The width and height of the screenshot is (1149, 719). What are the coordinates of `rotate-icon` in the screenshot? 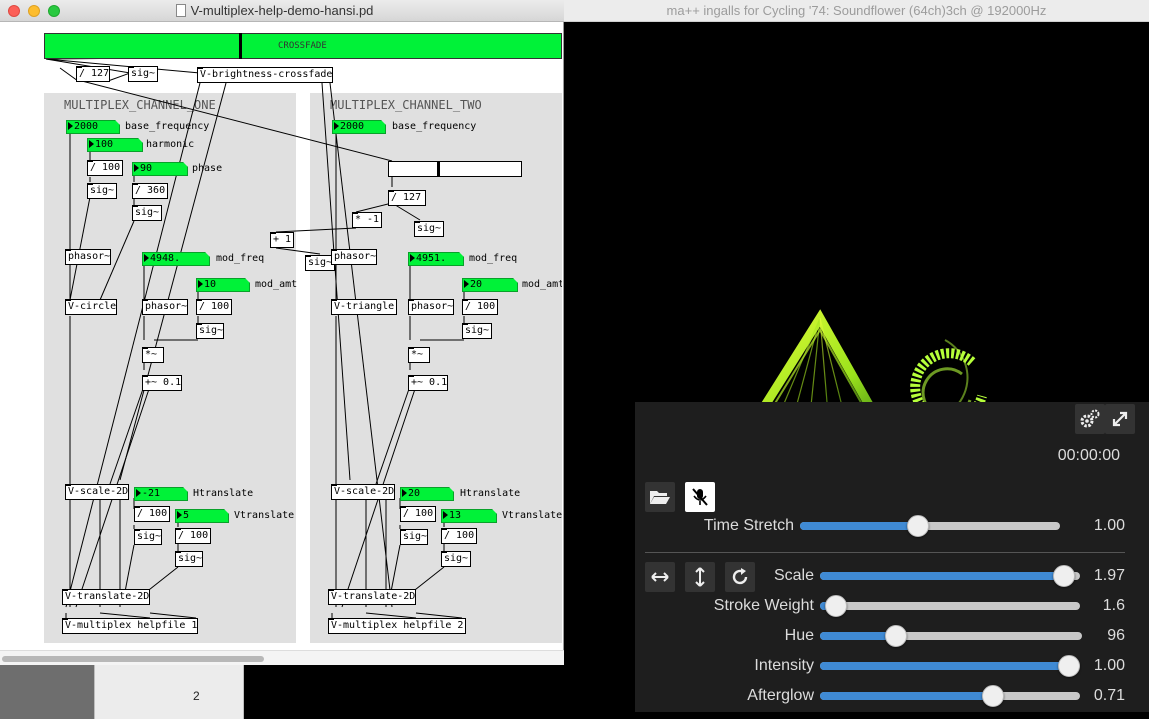 It's located at (740, 576).